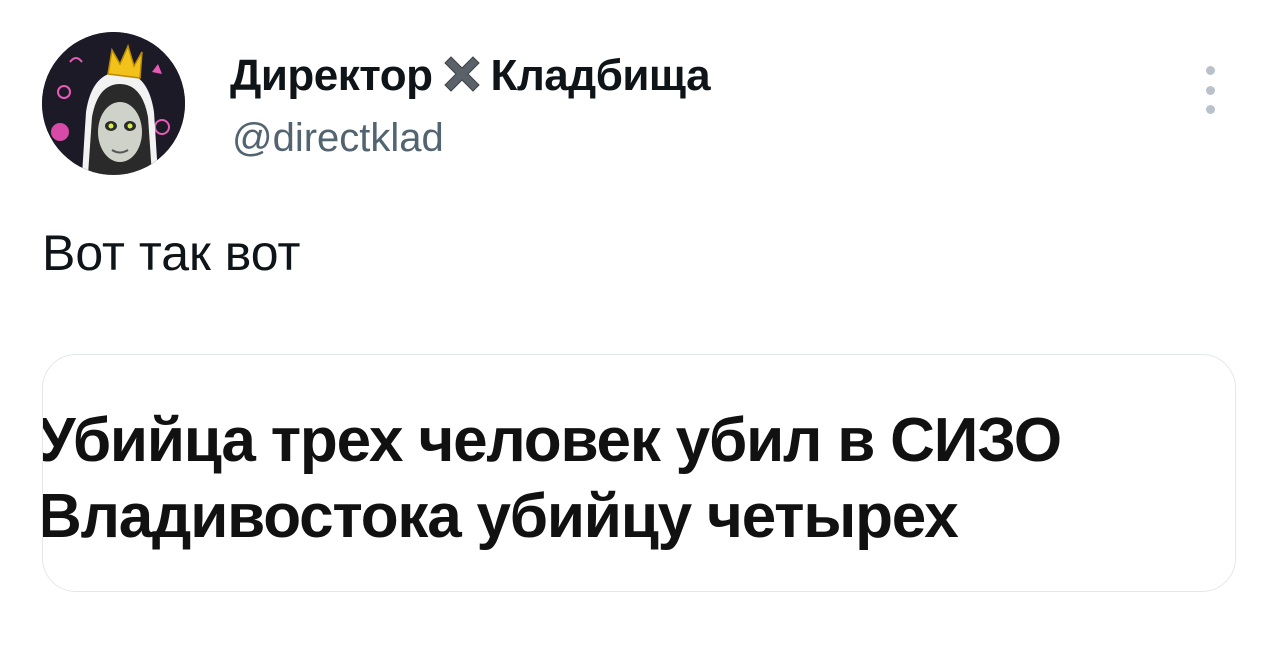 This screenshot has height=662, width=1280. I want to click on avatar, so click(113, 103).